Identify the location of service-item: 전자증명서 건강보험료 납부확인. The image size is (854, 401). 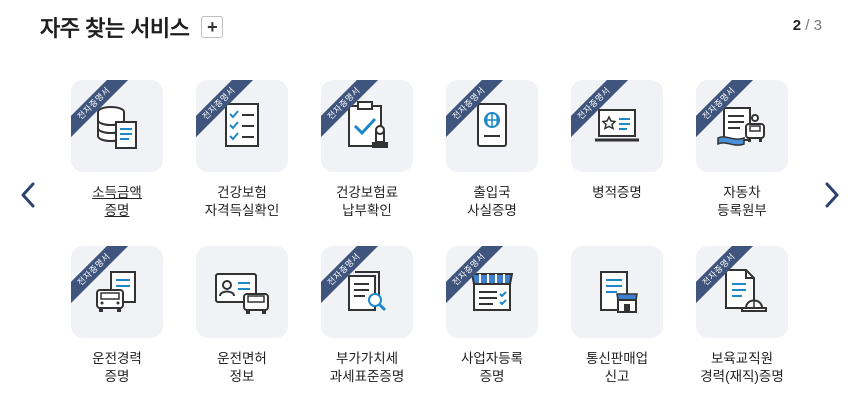
(367, 150).